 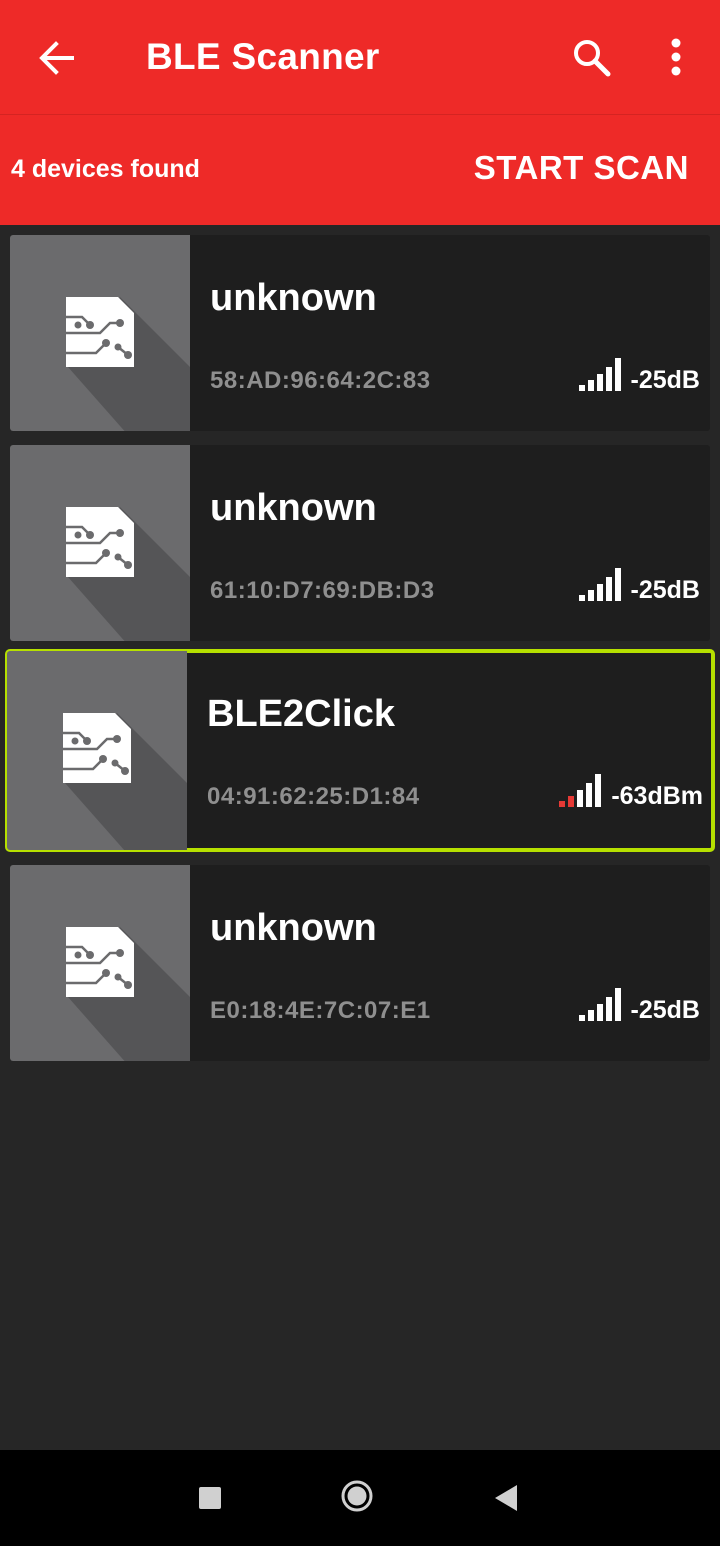 I want to click on scan-bar: 4 devices found START SCAN, so click(x=360, y=170).